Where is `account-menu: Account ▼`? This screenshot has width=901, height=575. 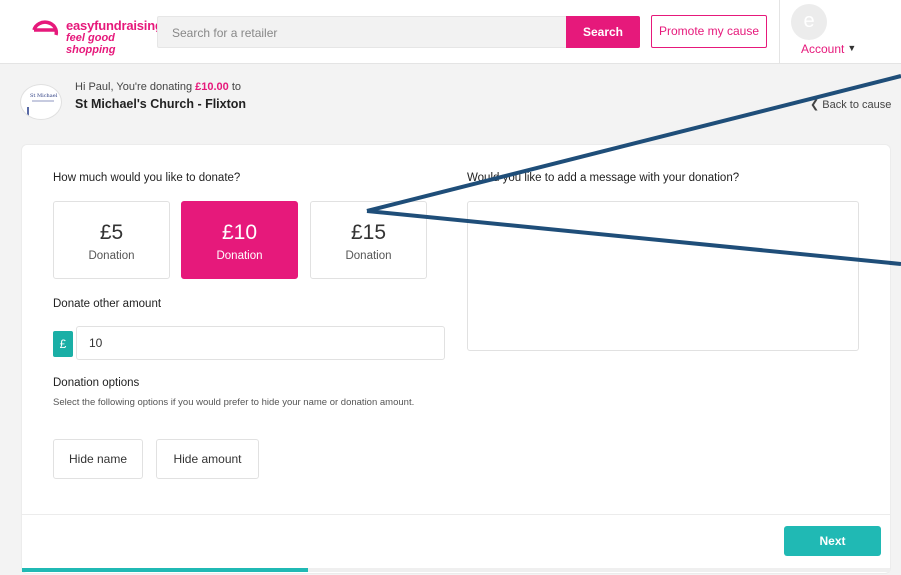
account-menu: Account ▼ is located at coordinates (828, 49).